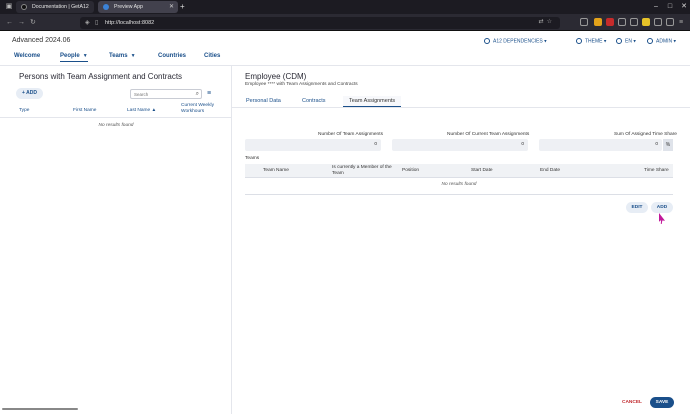 The height and width of the screenshot is (414, 690). What do you see at coordinates (670, 7) in the screenshot?
I see `maximize-icon: □` at bounding box center [670, 7].